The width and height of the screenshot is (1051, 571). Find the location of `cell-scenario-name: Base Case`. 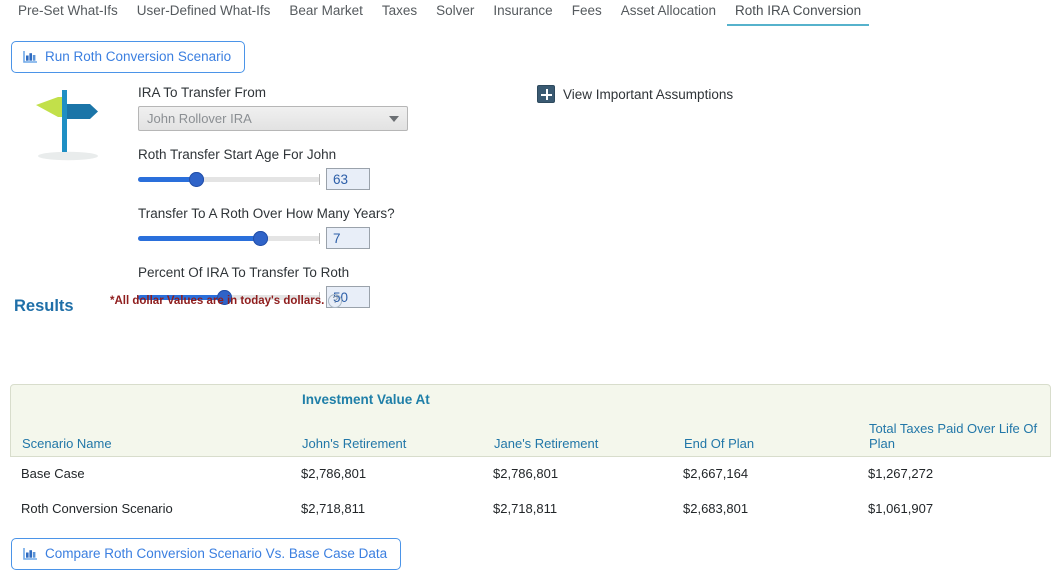

cell-scenario-name: Base Case is located at coordinates (53, 473).